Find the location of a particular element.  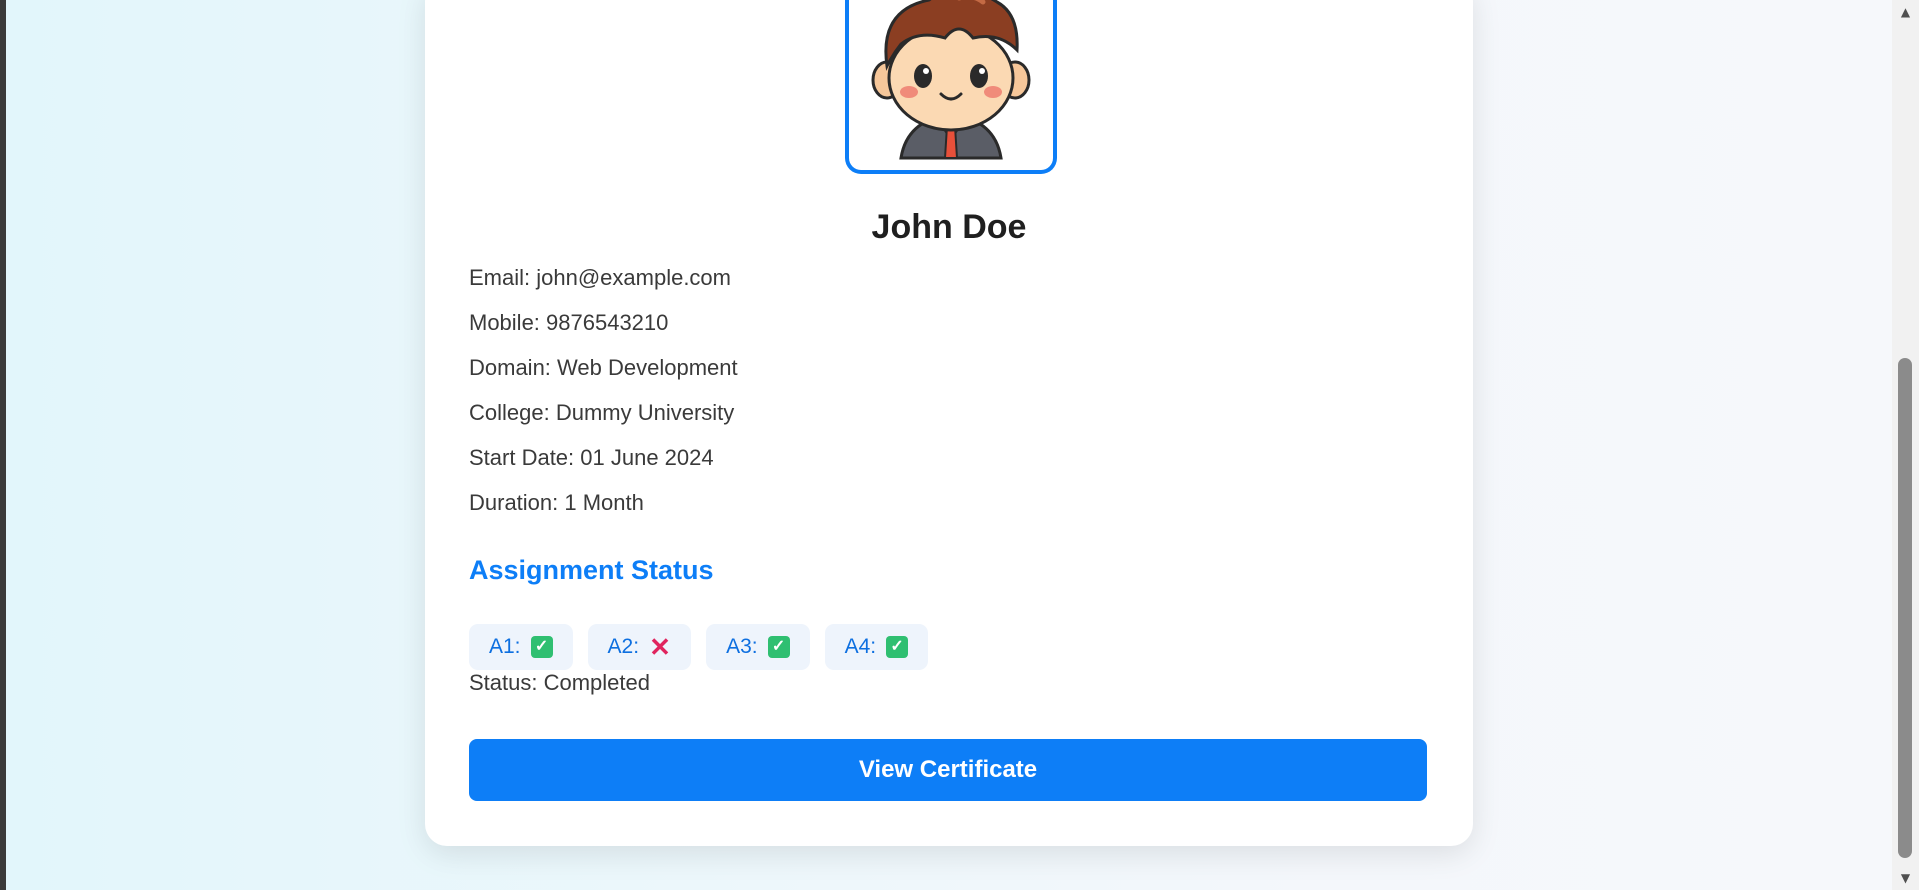

profile-name: John Doe is located at coordinates (949, 227).